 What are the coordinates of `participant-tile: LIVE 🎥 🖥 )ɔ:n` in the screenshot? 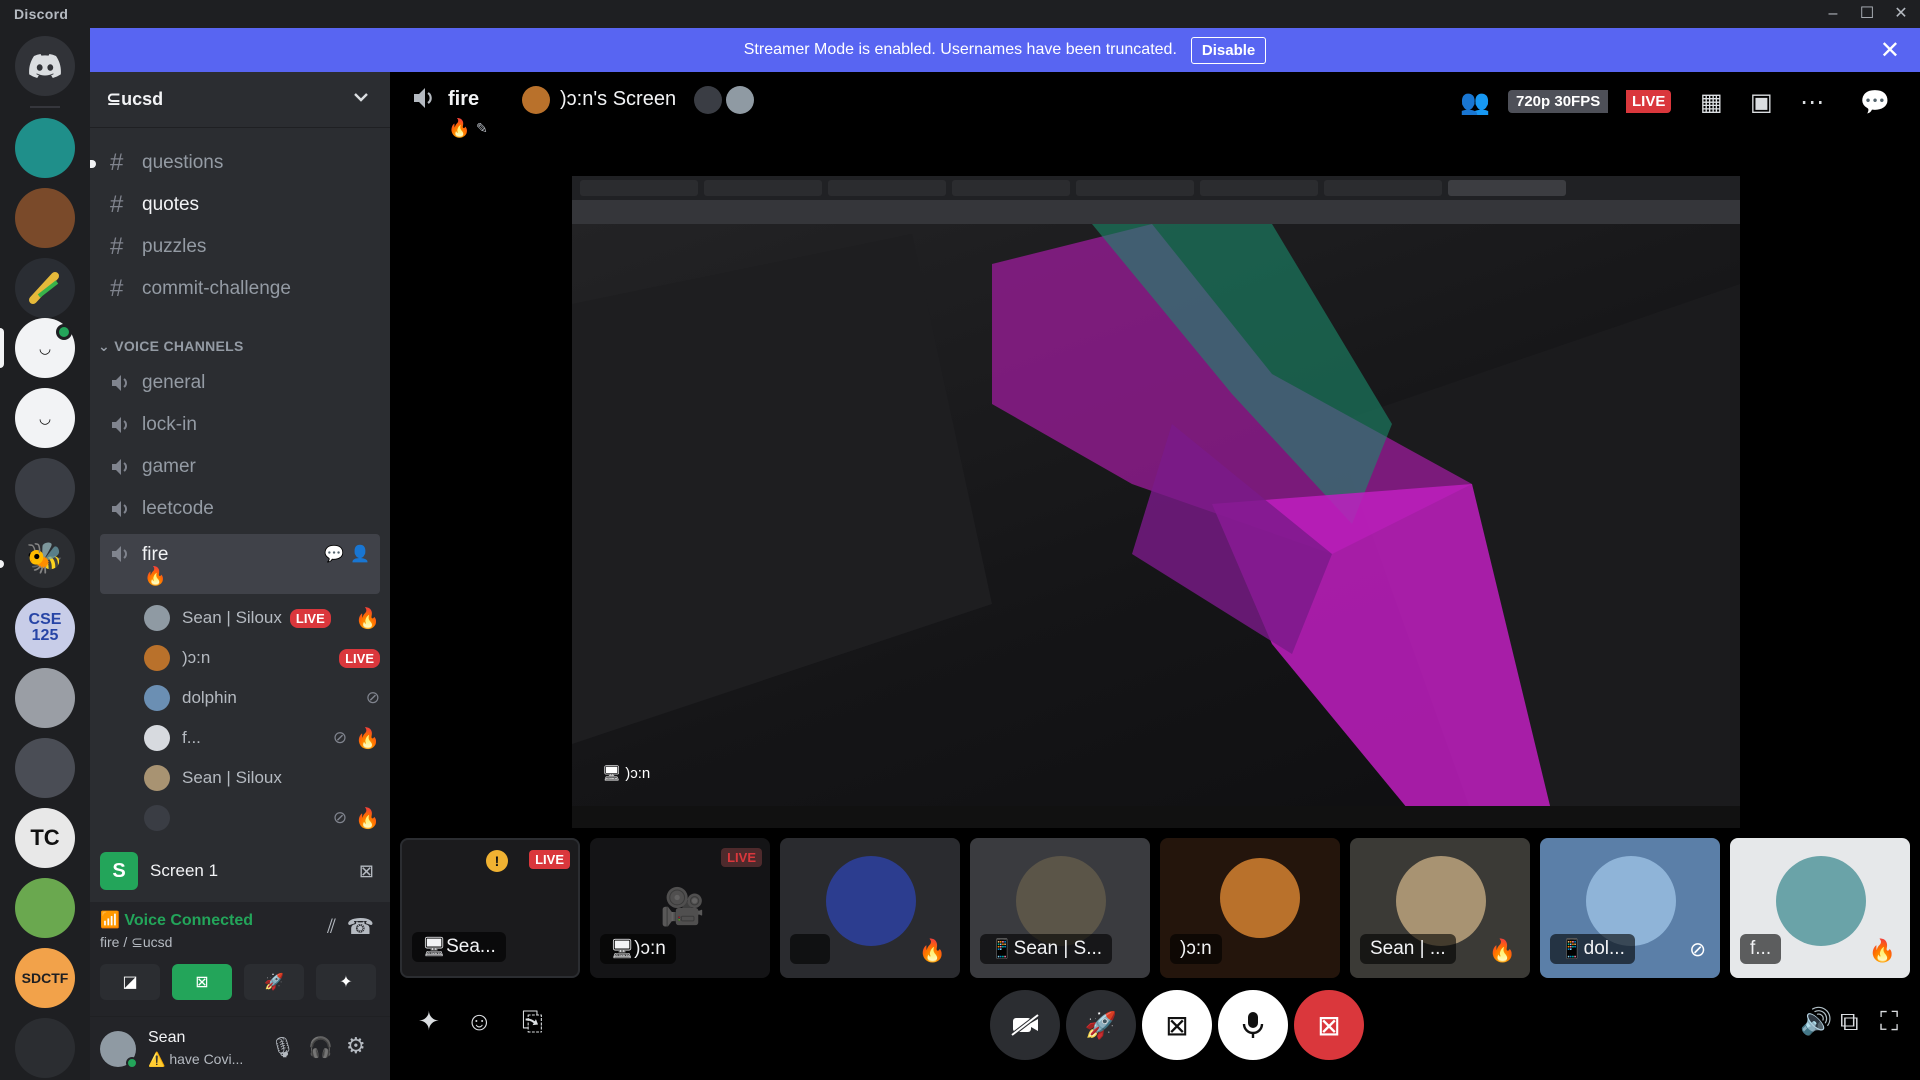 It's located at (680, 908).